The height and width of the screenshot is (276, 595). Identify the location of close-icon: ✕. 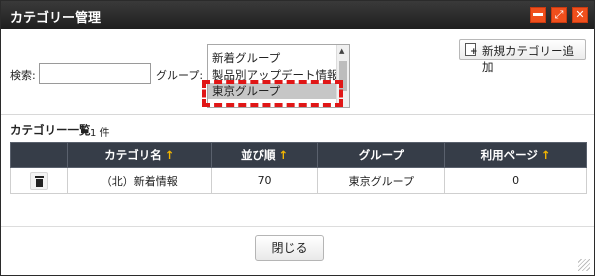
(580, 15).